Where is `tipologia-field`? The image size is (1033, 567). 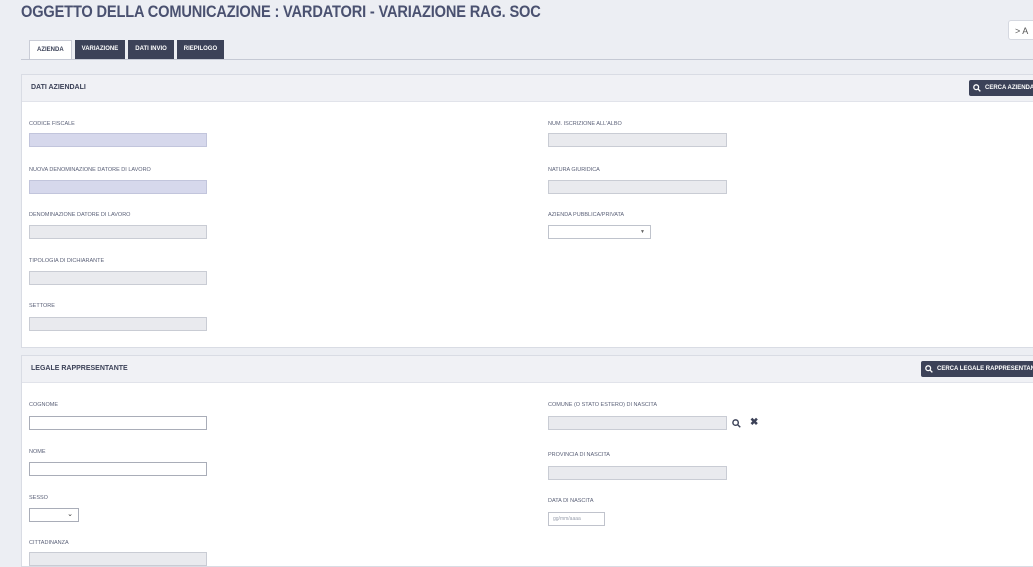 tipologia-field is located at coordinates (118, 278).